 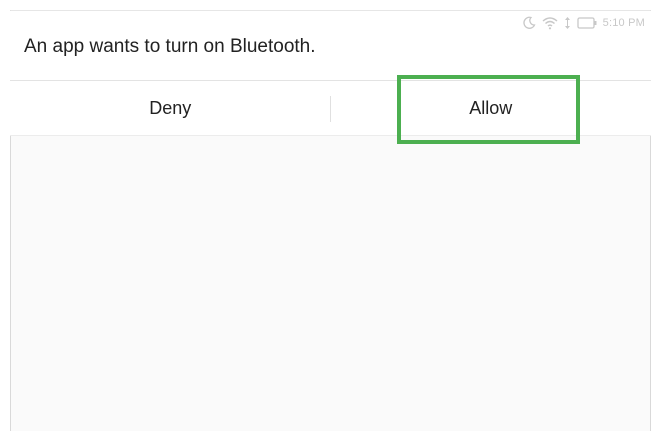 What do you see at coordinates (529, 23) in the screenshot?
I see `moon-icon` at bounding box center [529, 23].